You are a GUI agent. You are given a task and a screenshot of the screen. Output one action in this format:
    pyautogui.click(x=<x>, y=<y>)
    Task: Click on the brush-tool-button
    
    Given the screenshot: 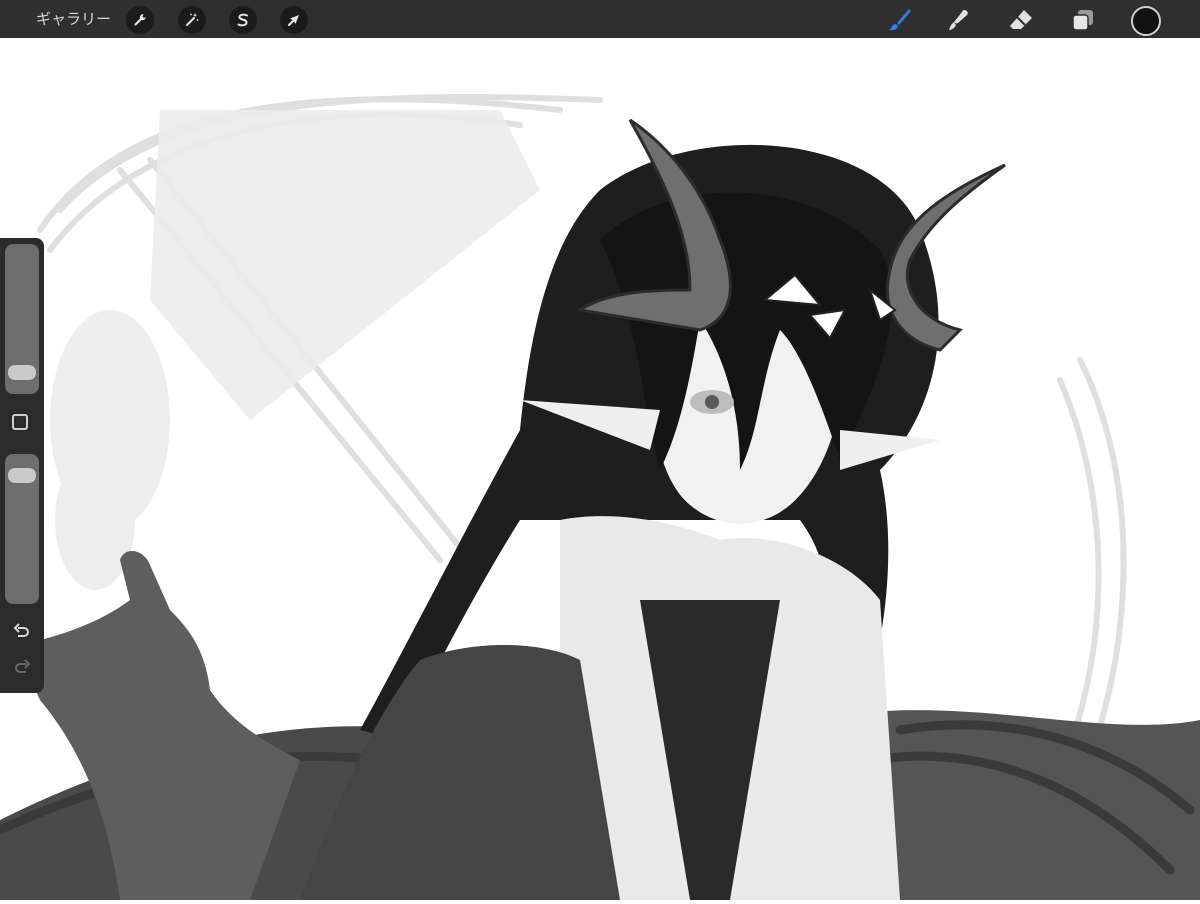 What is the action you would take?
    pyautogui.click(x=900, y=20)
    